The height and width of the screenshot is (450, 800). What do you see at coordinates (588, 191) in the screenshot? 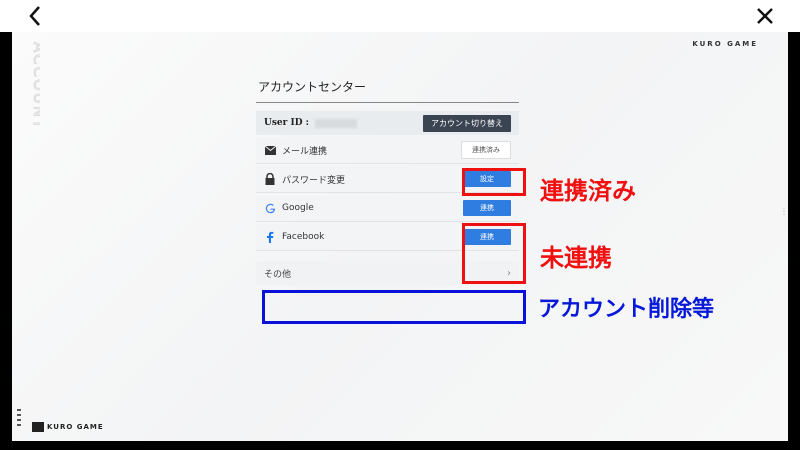
I see `annotation-linked: 連携済み` at bounding box center [588, 191].